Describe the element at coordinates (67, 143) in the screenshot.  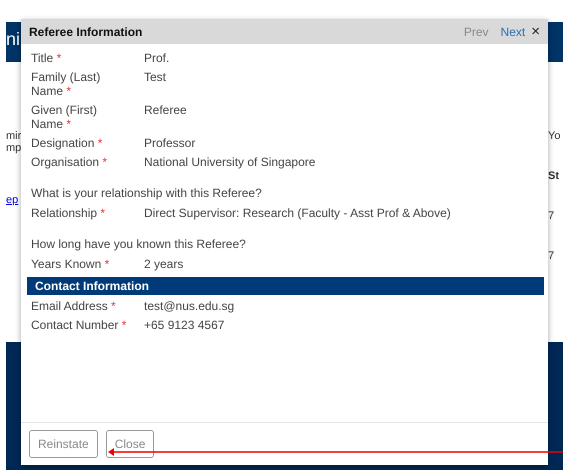
I see `field-label: Designation *` at that location.